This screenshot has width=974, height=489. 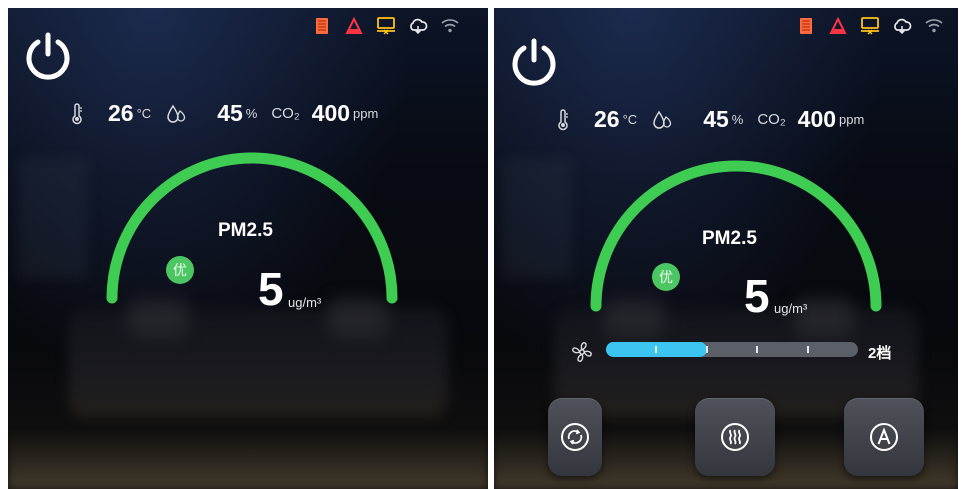 I want to click on auto-mode-button, so click(x=884, y=437).